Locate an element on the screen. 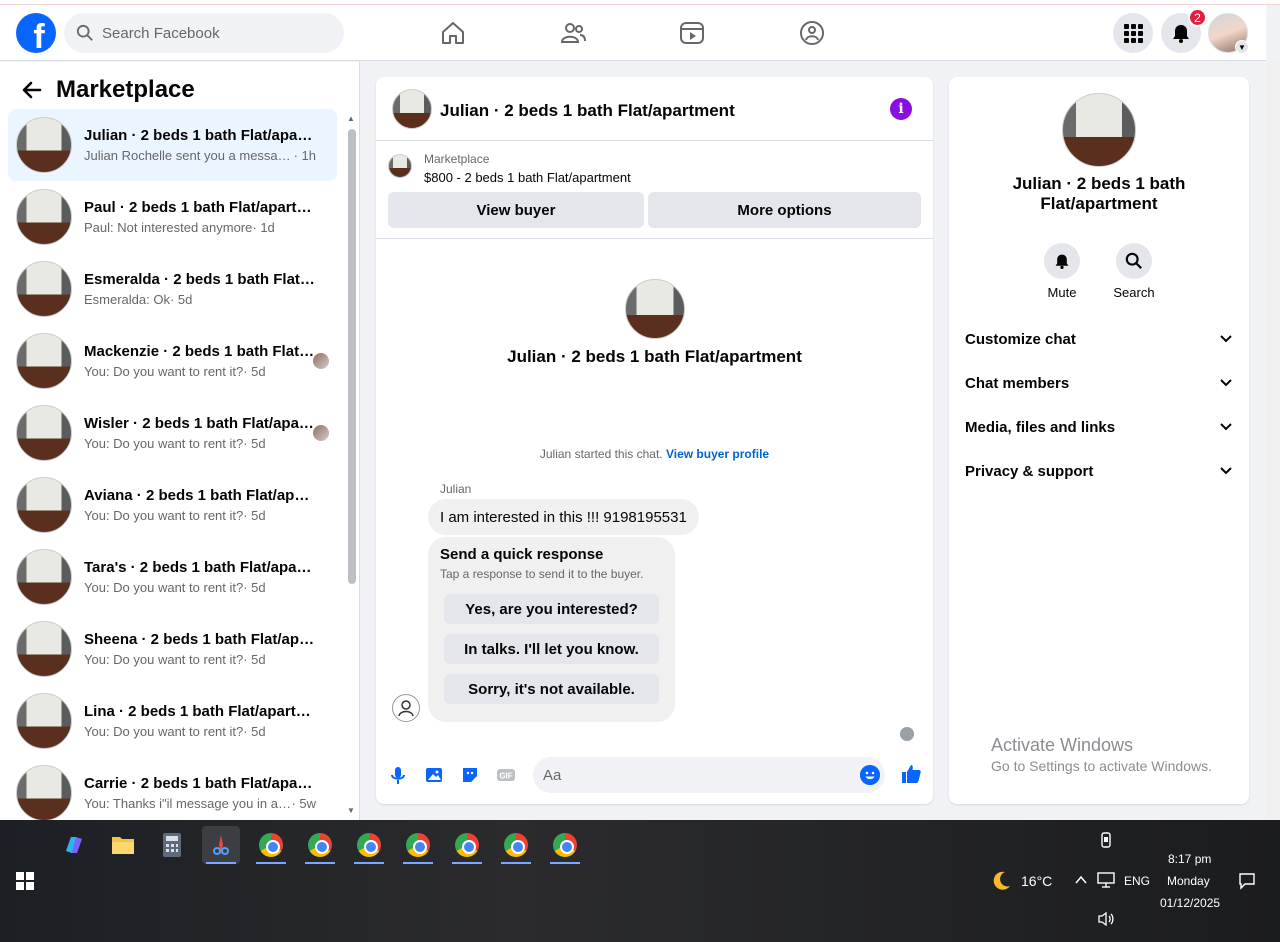 This screenshot has width=1280, height=942. chevron-up-icon is located at coordinates (1081, 880).